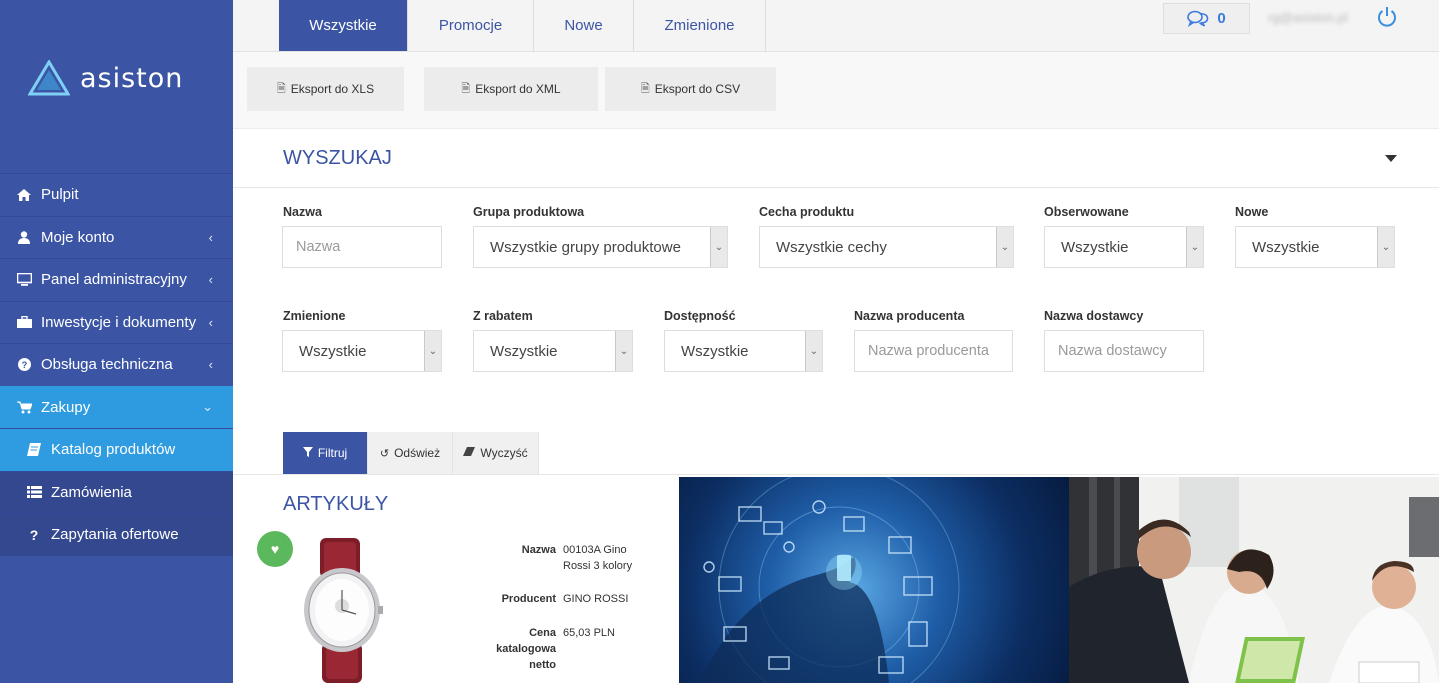 The image size is (1439, 683). Describe the element at coordinates (332, 453) in the screenshot. I see `filter-label: Filtruj` at that location.